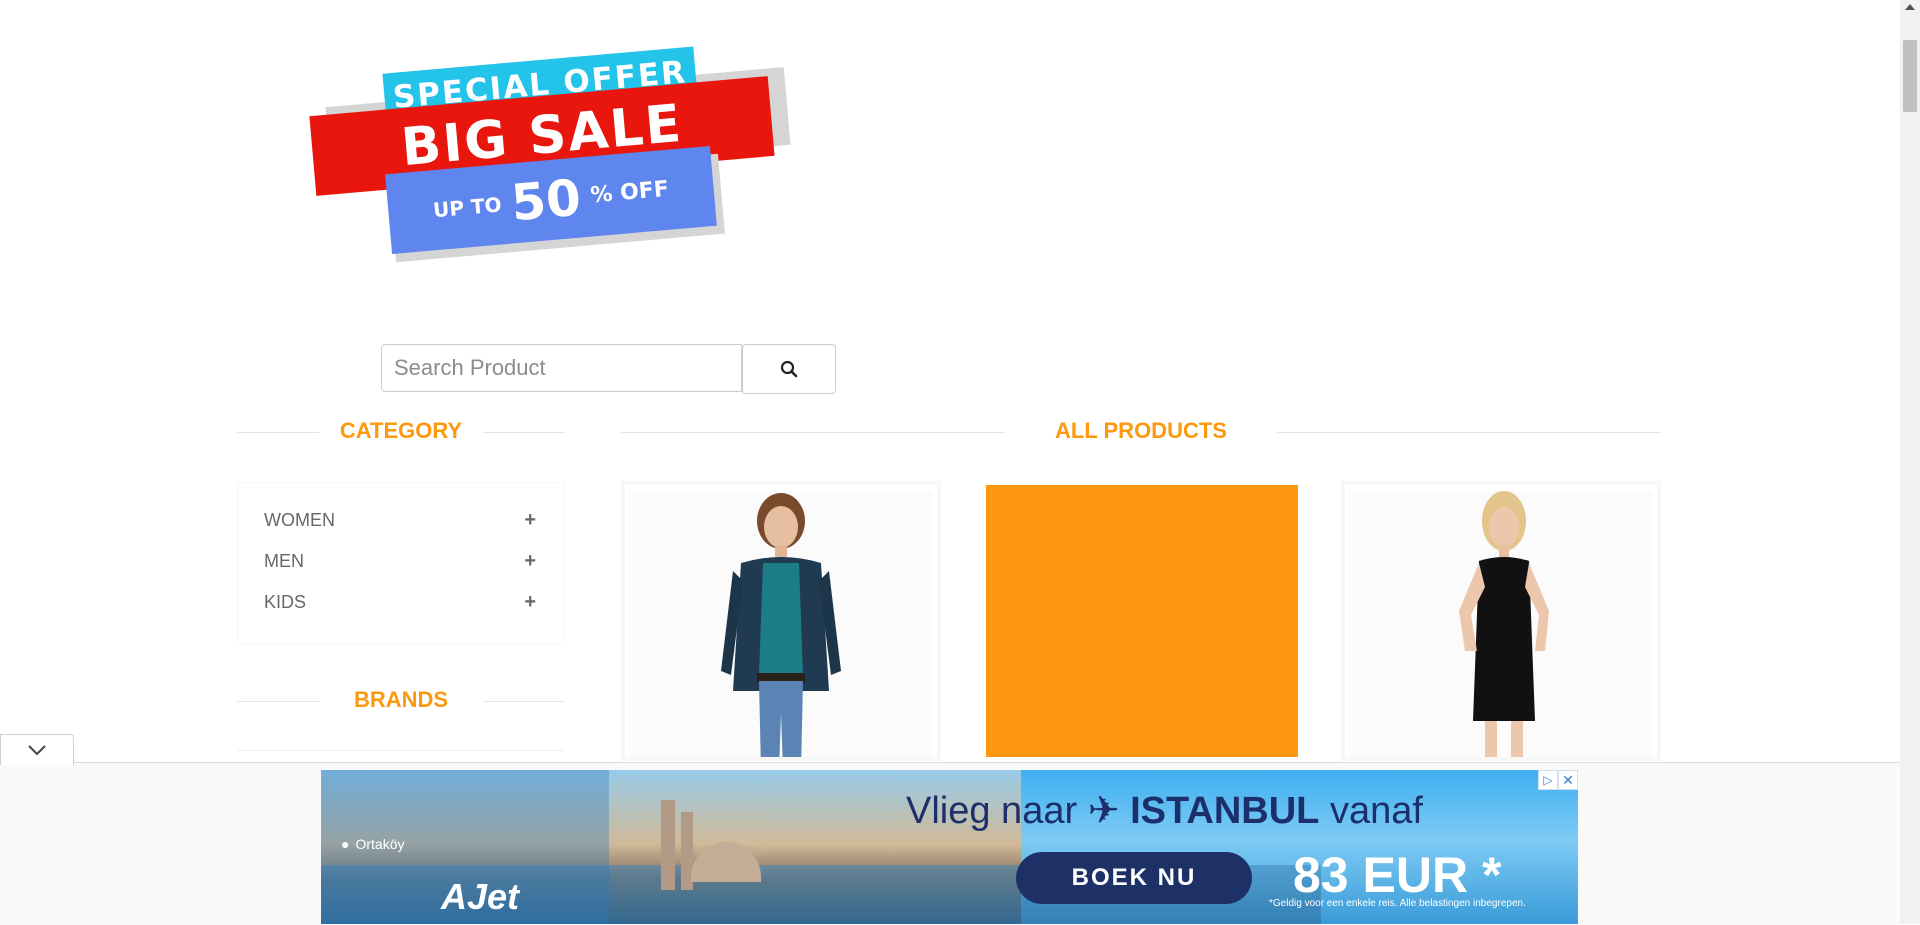 The height and width of the screenshot is (925, 1920). What do you see at coordinates (629, 192) in the screenshot?
I see `promo-percent-off: % OFF` at bounding box center [629, 192].